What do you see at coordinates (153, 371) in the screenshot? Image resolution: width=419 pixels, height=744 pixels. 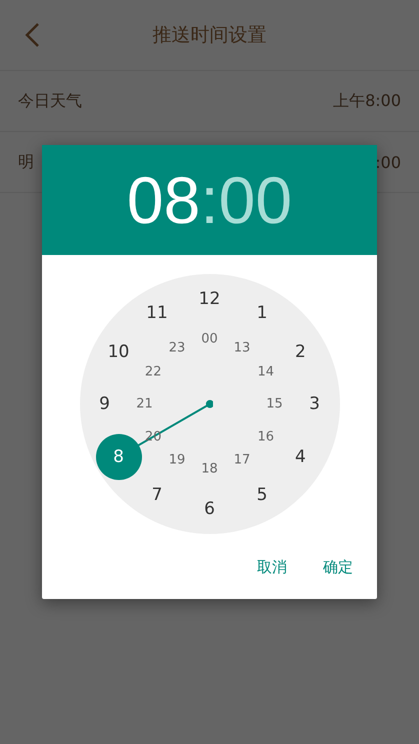 I see `hour-number: 22` at bounding box center [153, 371].